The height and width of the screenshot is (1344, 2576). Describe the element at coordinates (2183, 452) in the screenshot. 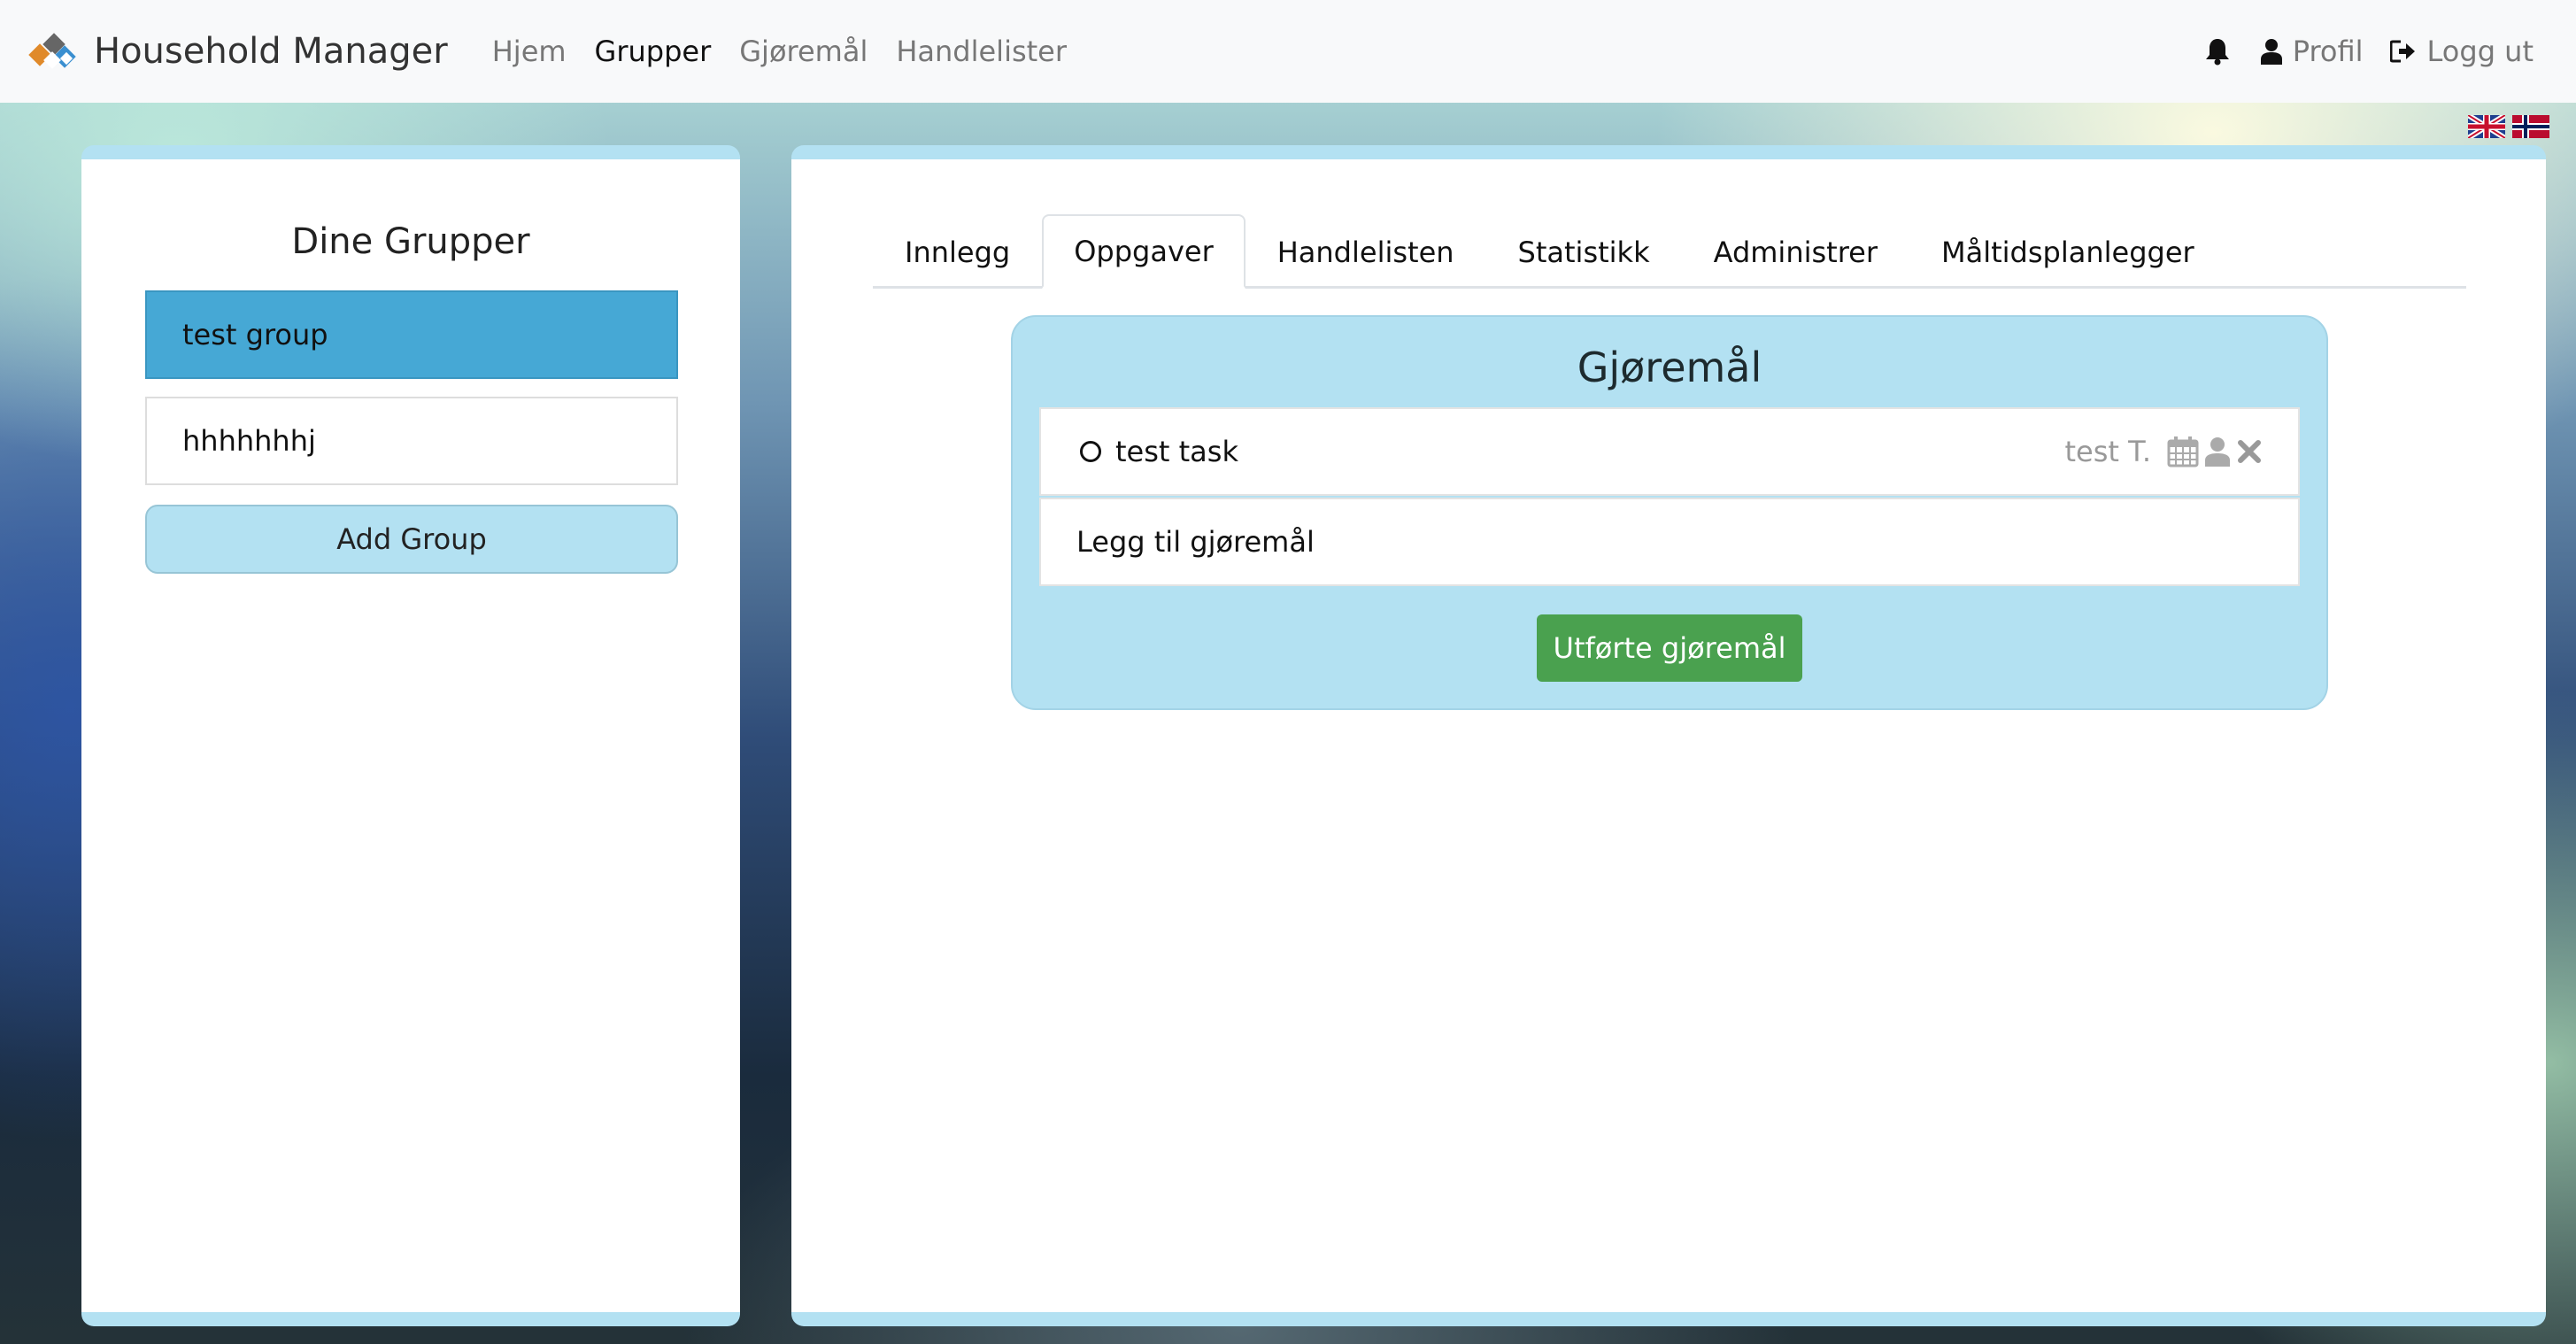

I see `calendar-icon` at that location.